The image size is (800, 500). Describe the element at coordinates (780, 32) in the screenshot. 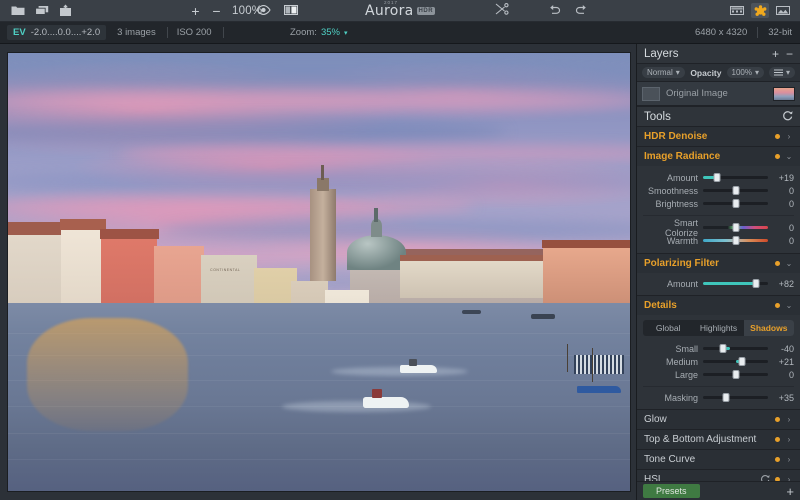

I see `bit-depth-label: 32-bit` at that location.